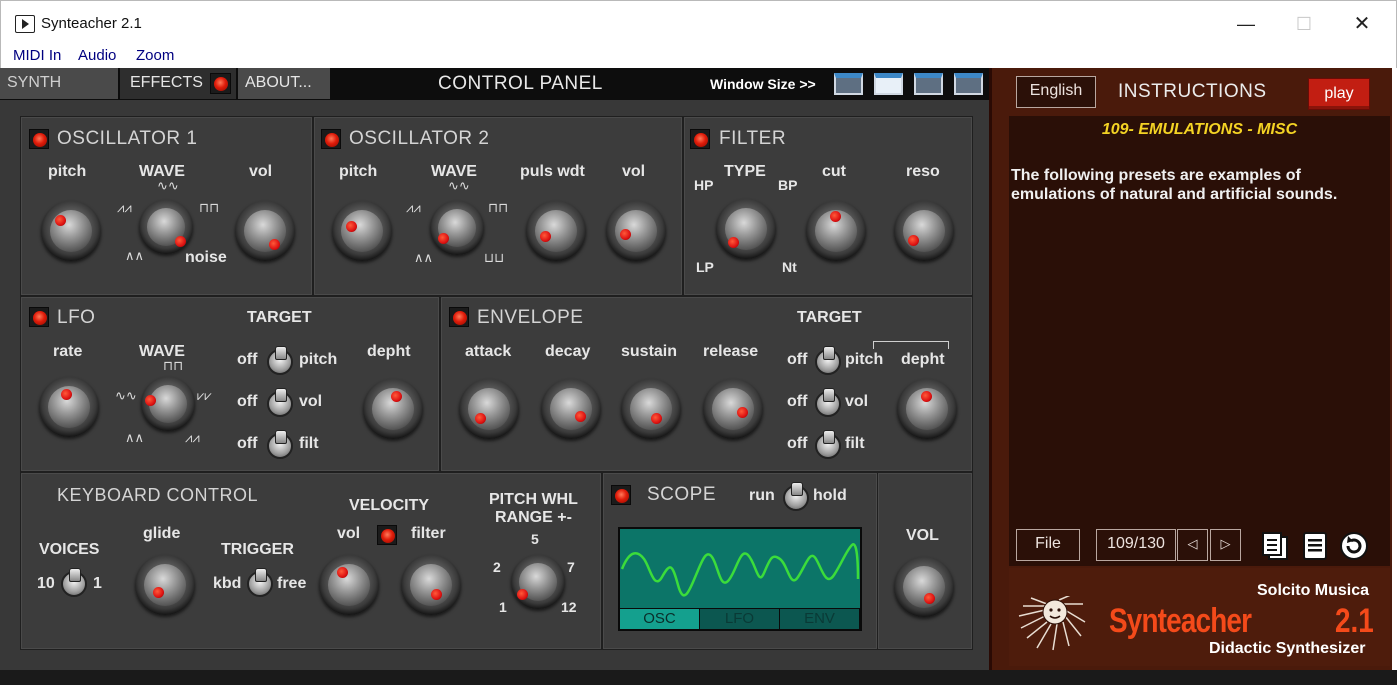  What do you see at coordinates (731, 351) in the screenshot?
I see `envelope-release-label: release` at bounding box center [731, 351].